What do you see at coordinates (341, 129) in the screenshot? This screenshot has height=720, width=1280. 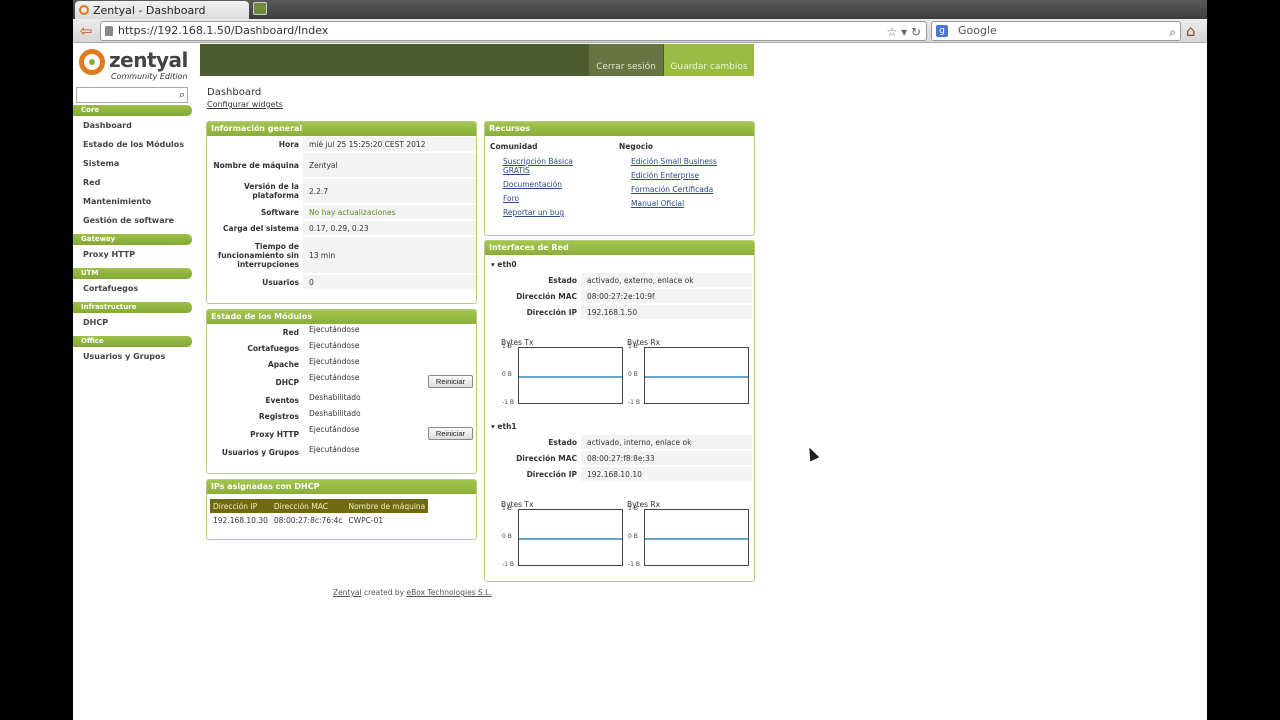 I see `widget-title: Información general` at bounding box center [341, 129].